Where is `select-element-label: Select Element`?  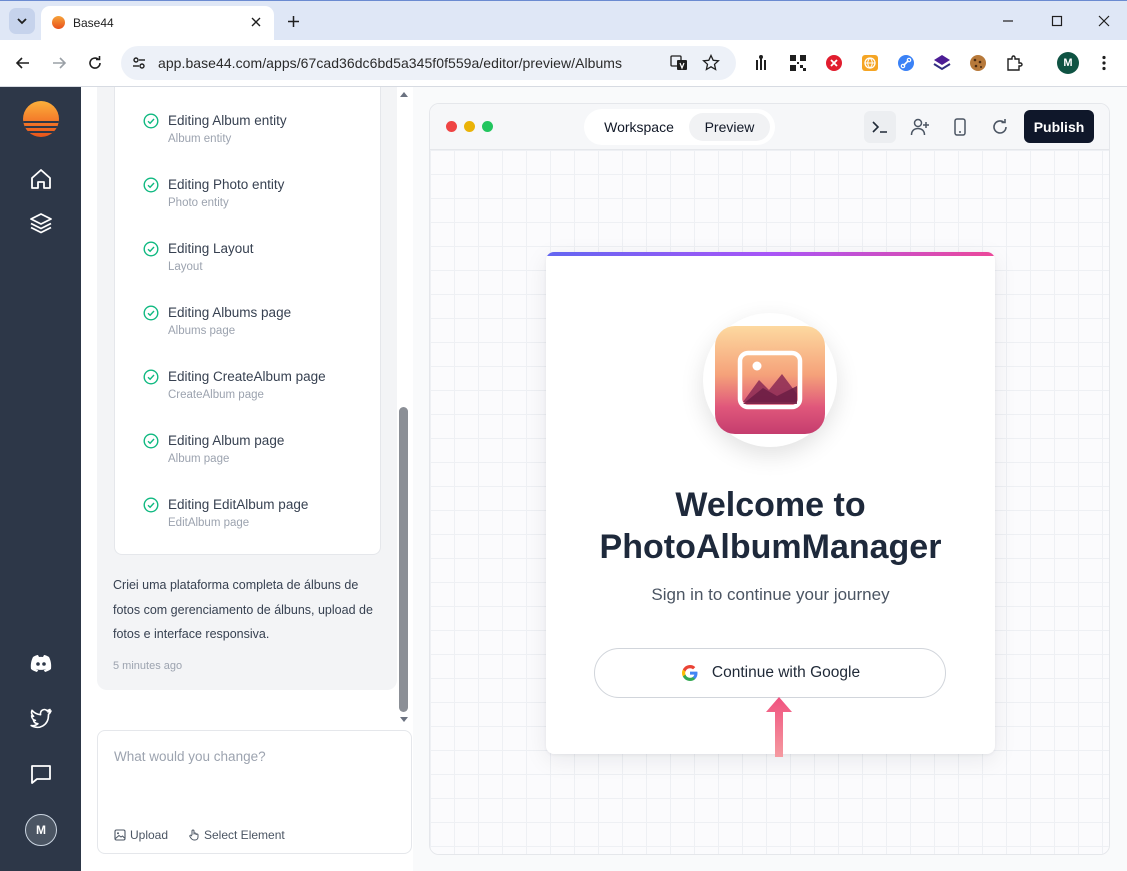
select-element-label: Select Element is located at coordinates (244, 835).